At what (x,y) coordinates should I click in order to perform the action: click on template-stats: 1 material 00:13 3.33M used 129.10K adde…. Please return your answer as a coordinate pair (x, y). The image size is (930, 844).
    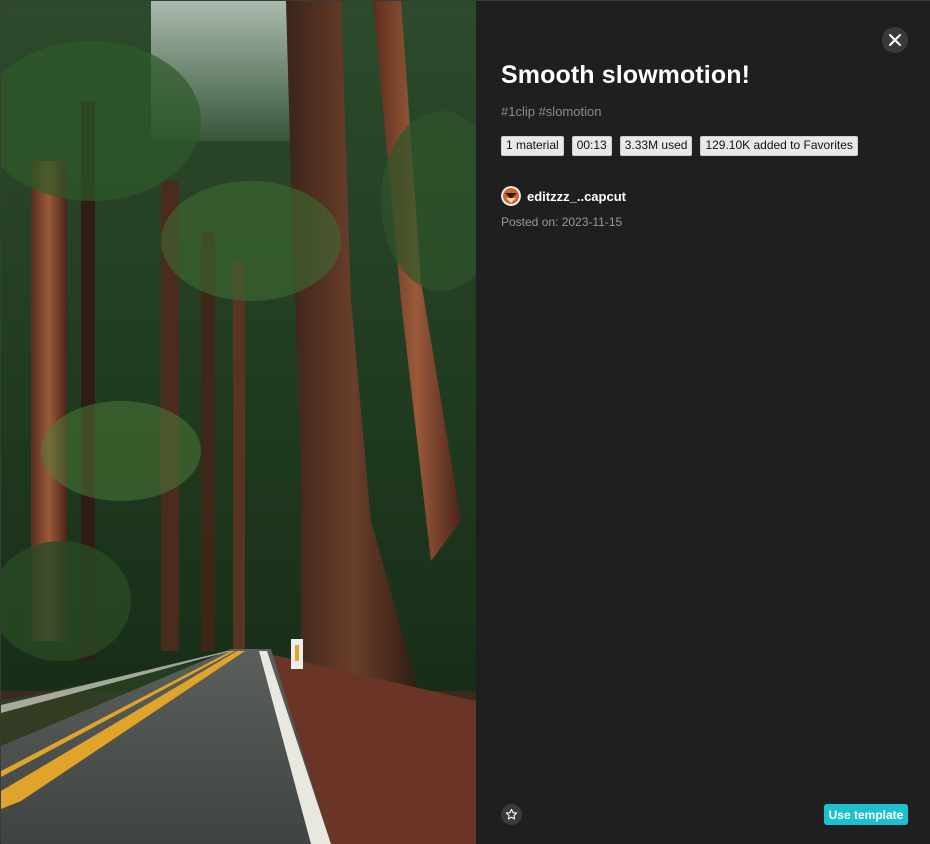
    Looking at the image, I should click on (679, 146).